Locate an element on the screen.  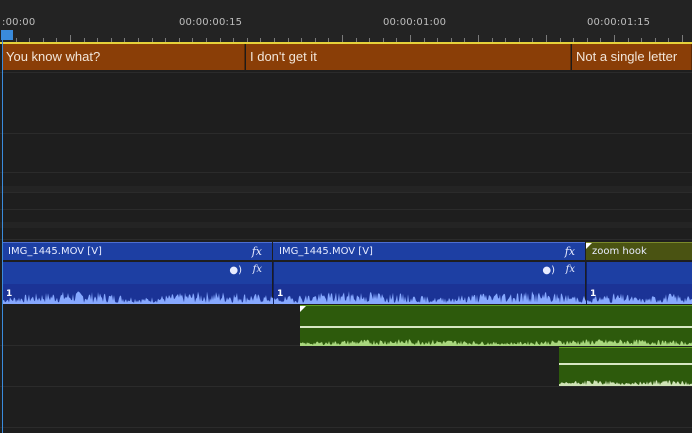
adjustment-clip-name: zoom hook is located at coordinates (619, 251).